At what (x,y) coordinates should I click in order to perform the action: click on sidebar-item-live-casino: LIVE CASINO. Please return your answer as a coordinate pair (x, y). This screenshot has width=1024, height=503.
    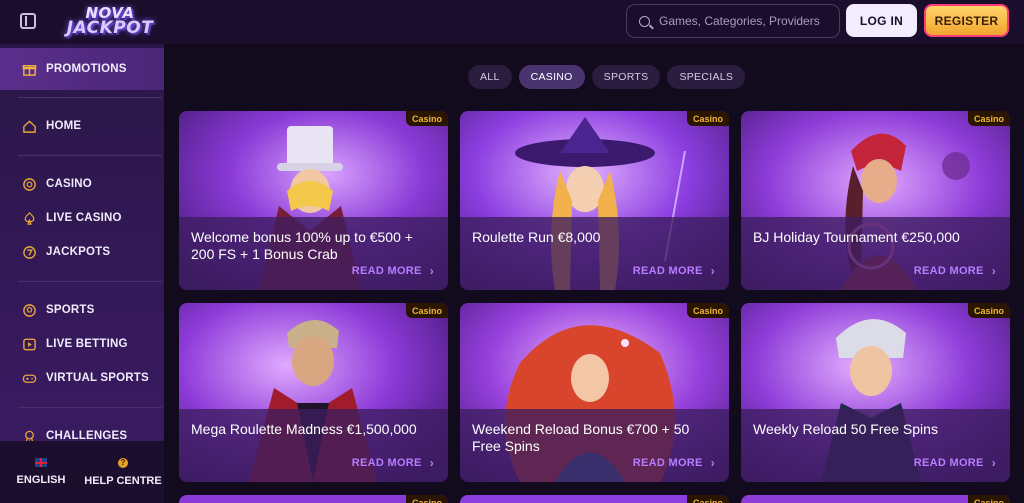
    Looking at the image, I should click on (82, 218).